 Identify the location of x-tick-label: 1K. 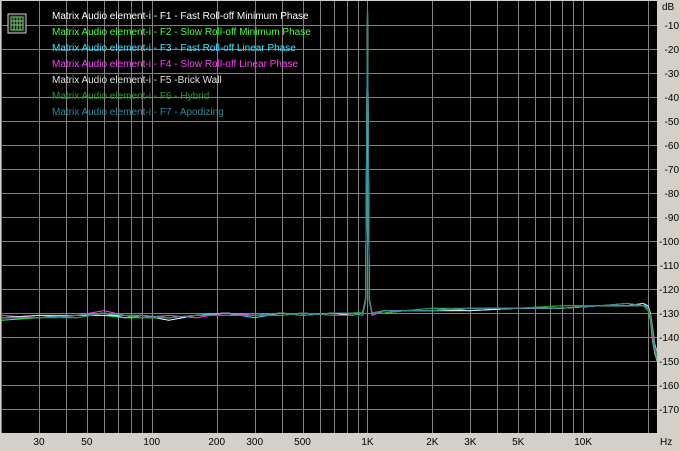
(367, 442).